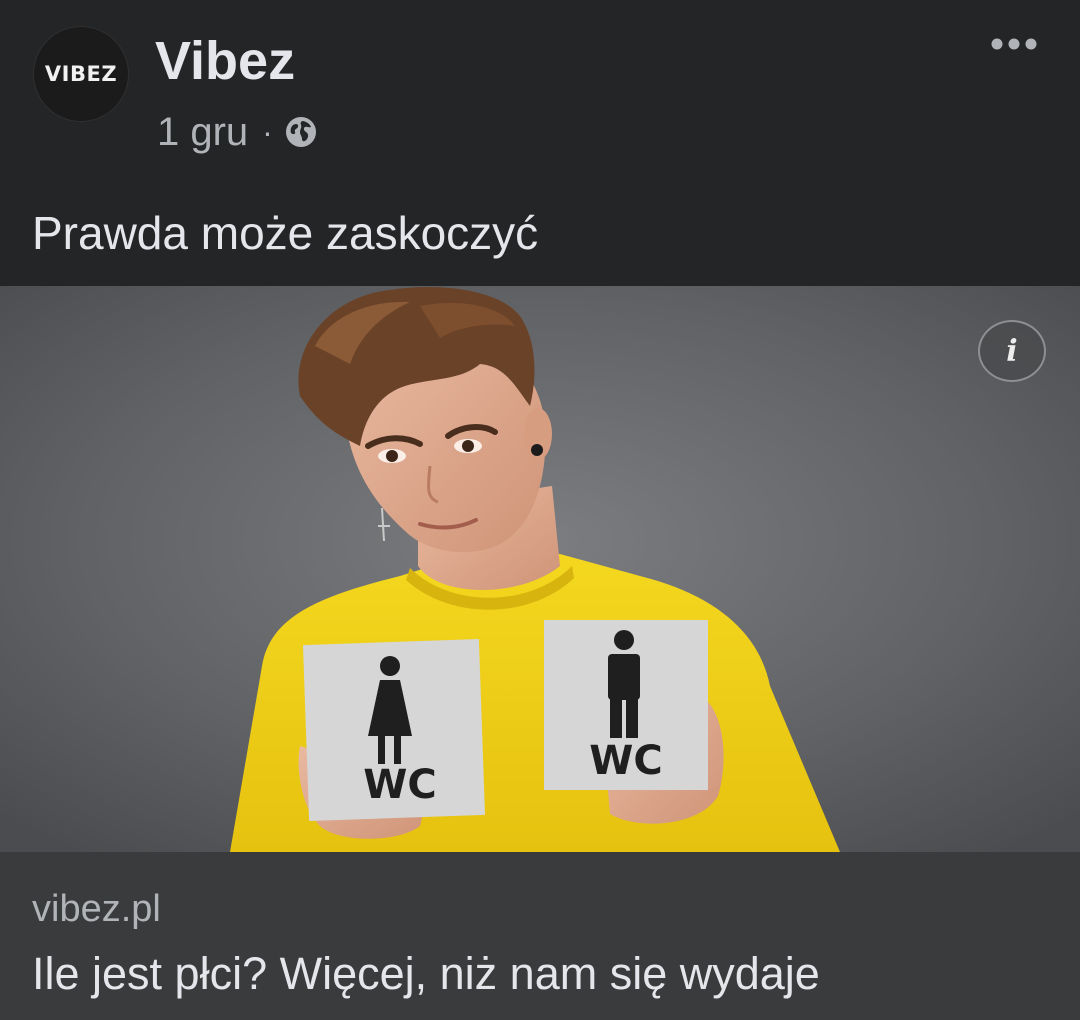 The height and width of the screenshot is (1020, 1080). I want to click on more-horizontal-icon, so click(1014, 44).